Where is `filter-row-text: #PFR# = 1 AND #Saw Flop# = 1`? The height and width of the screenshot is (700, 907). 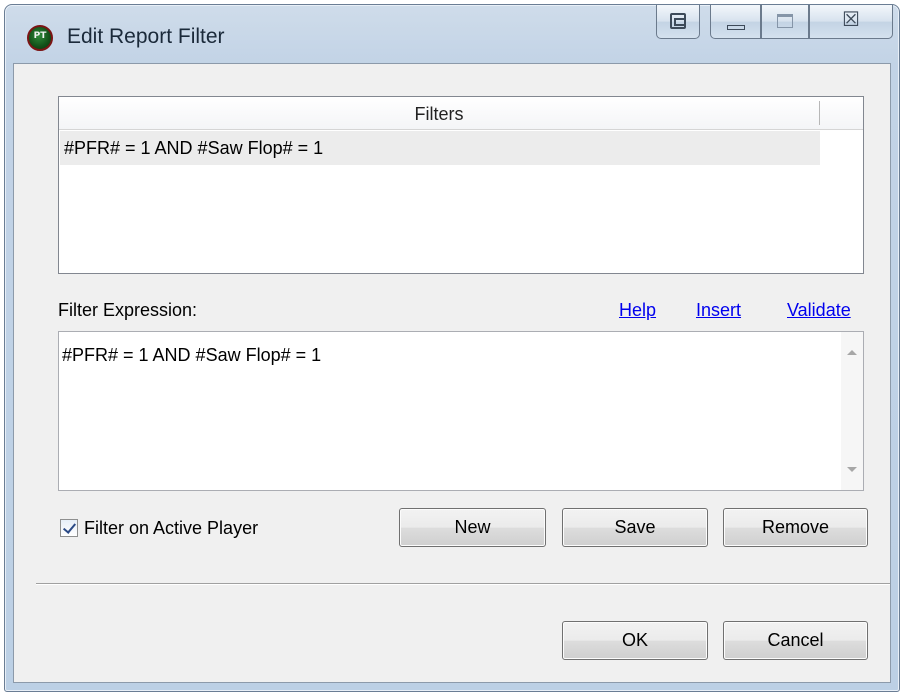 filter-row-text: #PFR# = 1 AND #Saw Flop# = 1 is located at coordinates (194, 148).